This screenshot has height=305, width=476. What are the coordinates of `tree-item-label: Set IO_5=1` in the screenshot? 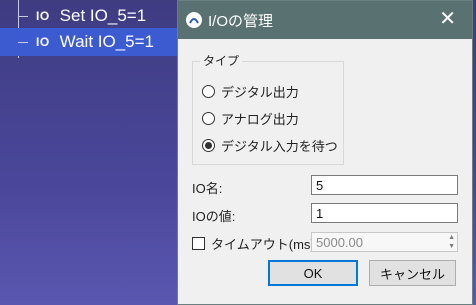 It's located at (103, 15).